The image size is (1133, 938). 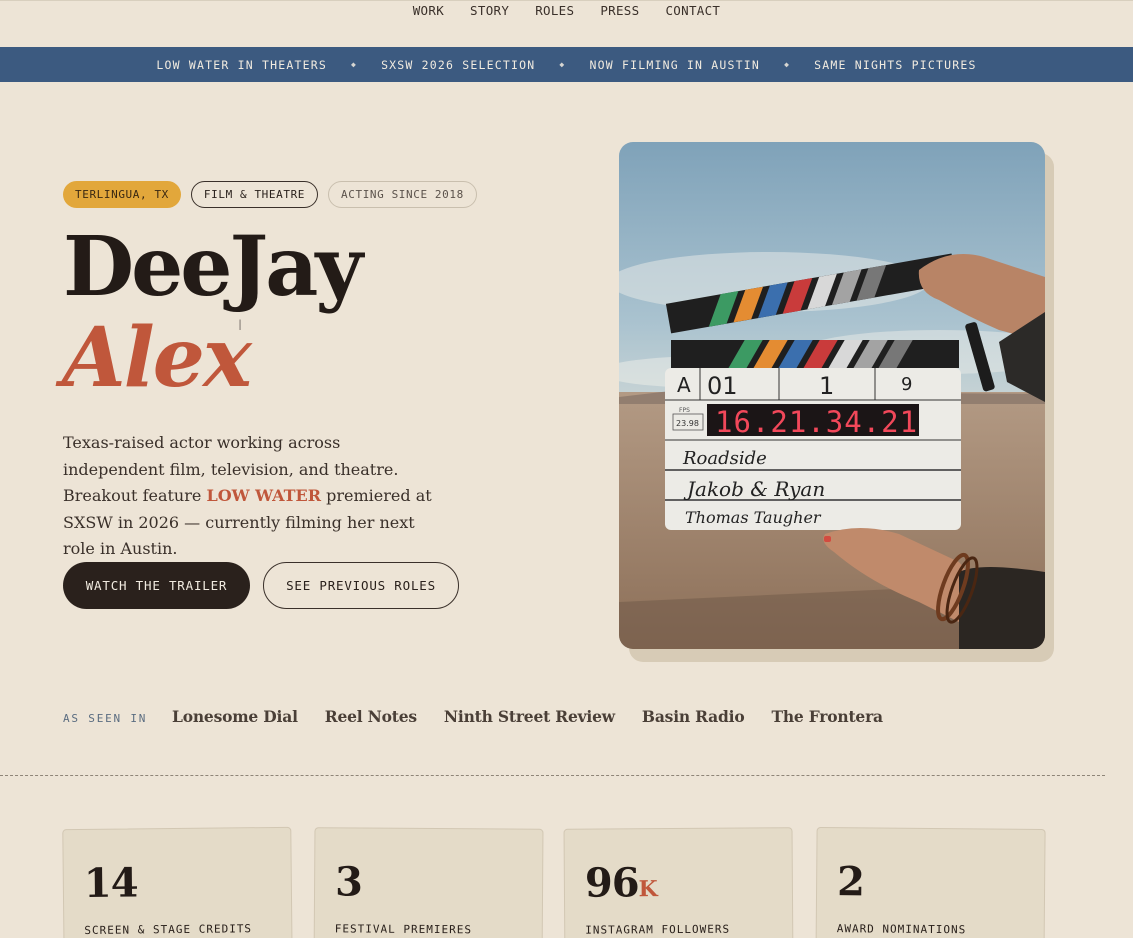 What do you see at coordinates (122, 194) in the screenshot?
I see `location-tag: TERLINGUA, TX` at bounding box center [122, 194].